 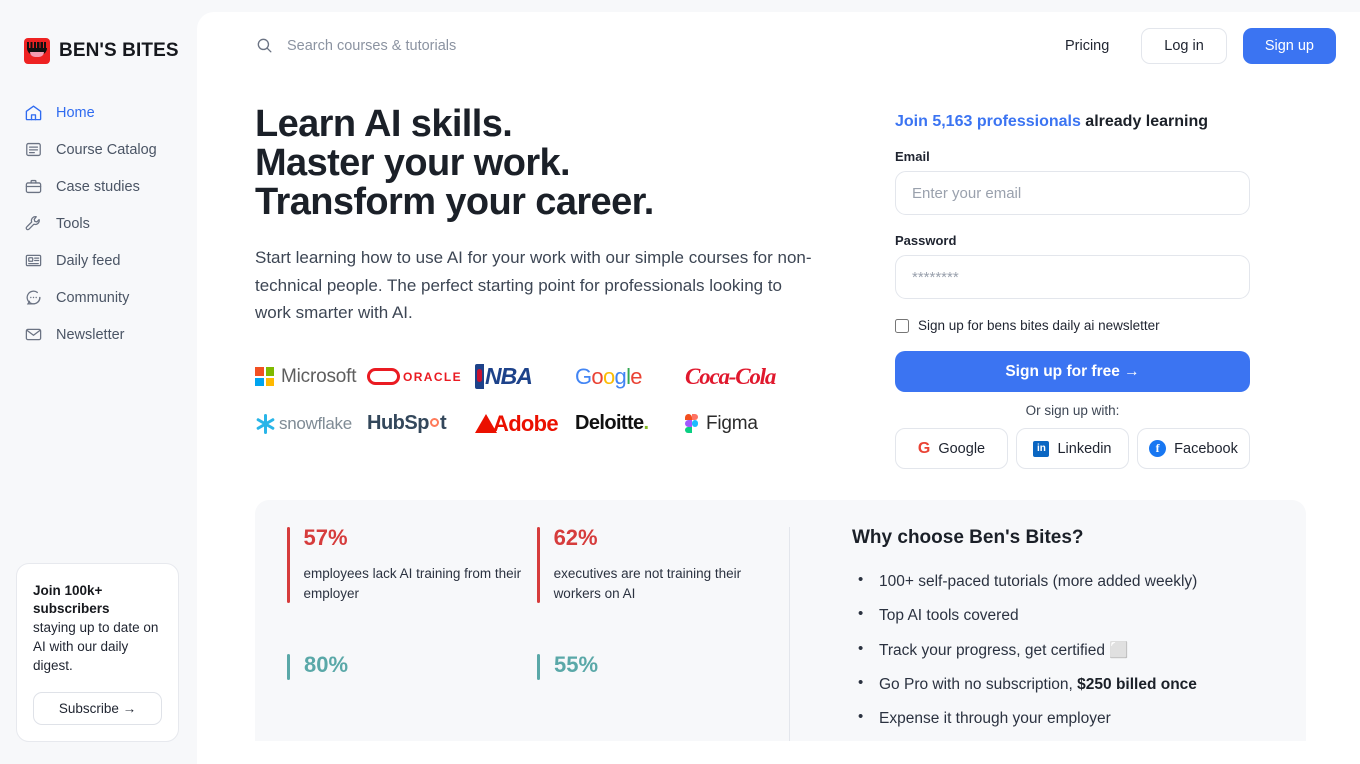 I want to click on home-icon, so click(x=33, y=112).